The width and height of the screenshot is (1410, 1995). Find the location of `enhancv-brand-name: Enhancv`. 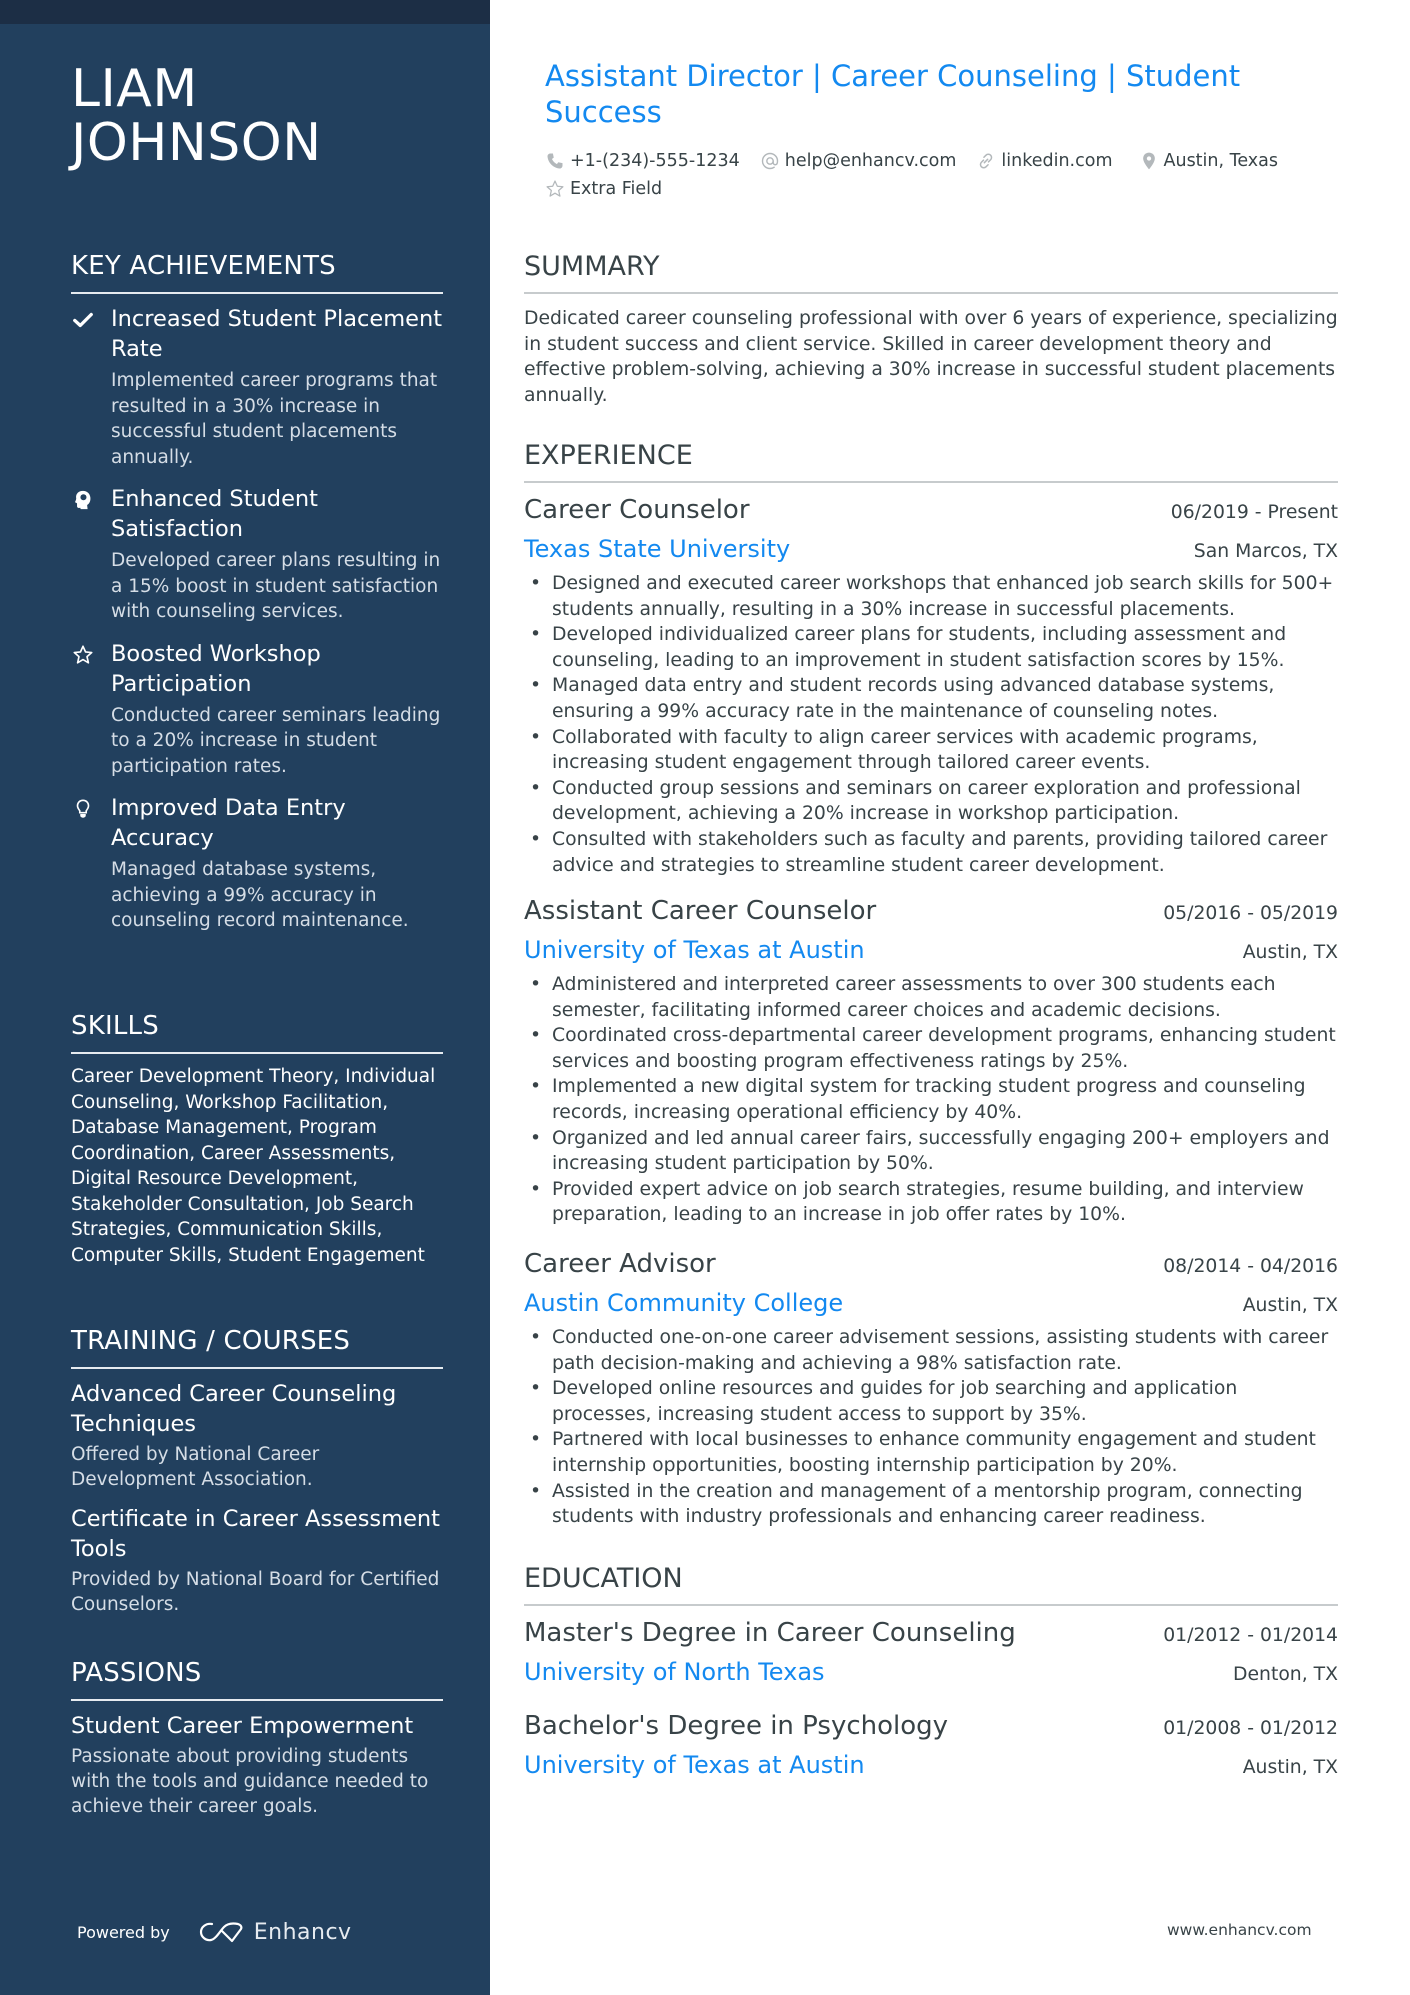

enhancv-brand-name: Enhancv is located at coordinates (302, 1932).